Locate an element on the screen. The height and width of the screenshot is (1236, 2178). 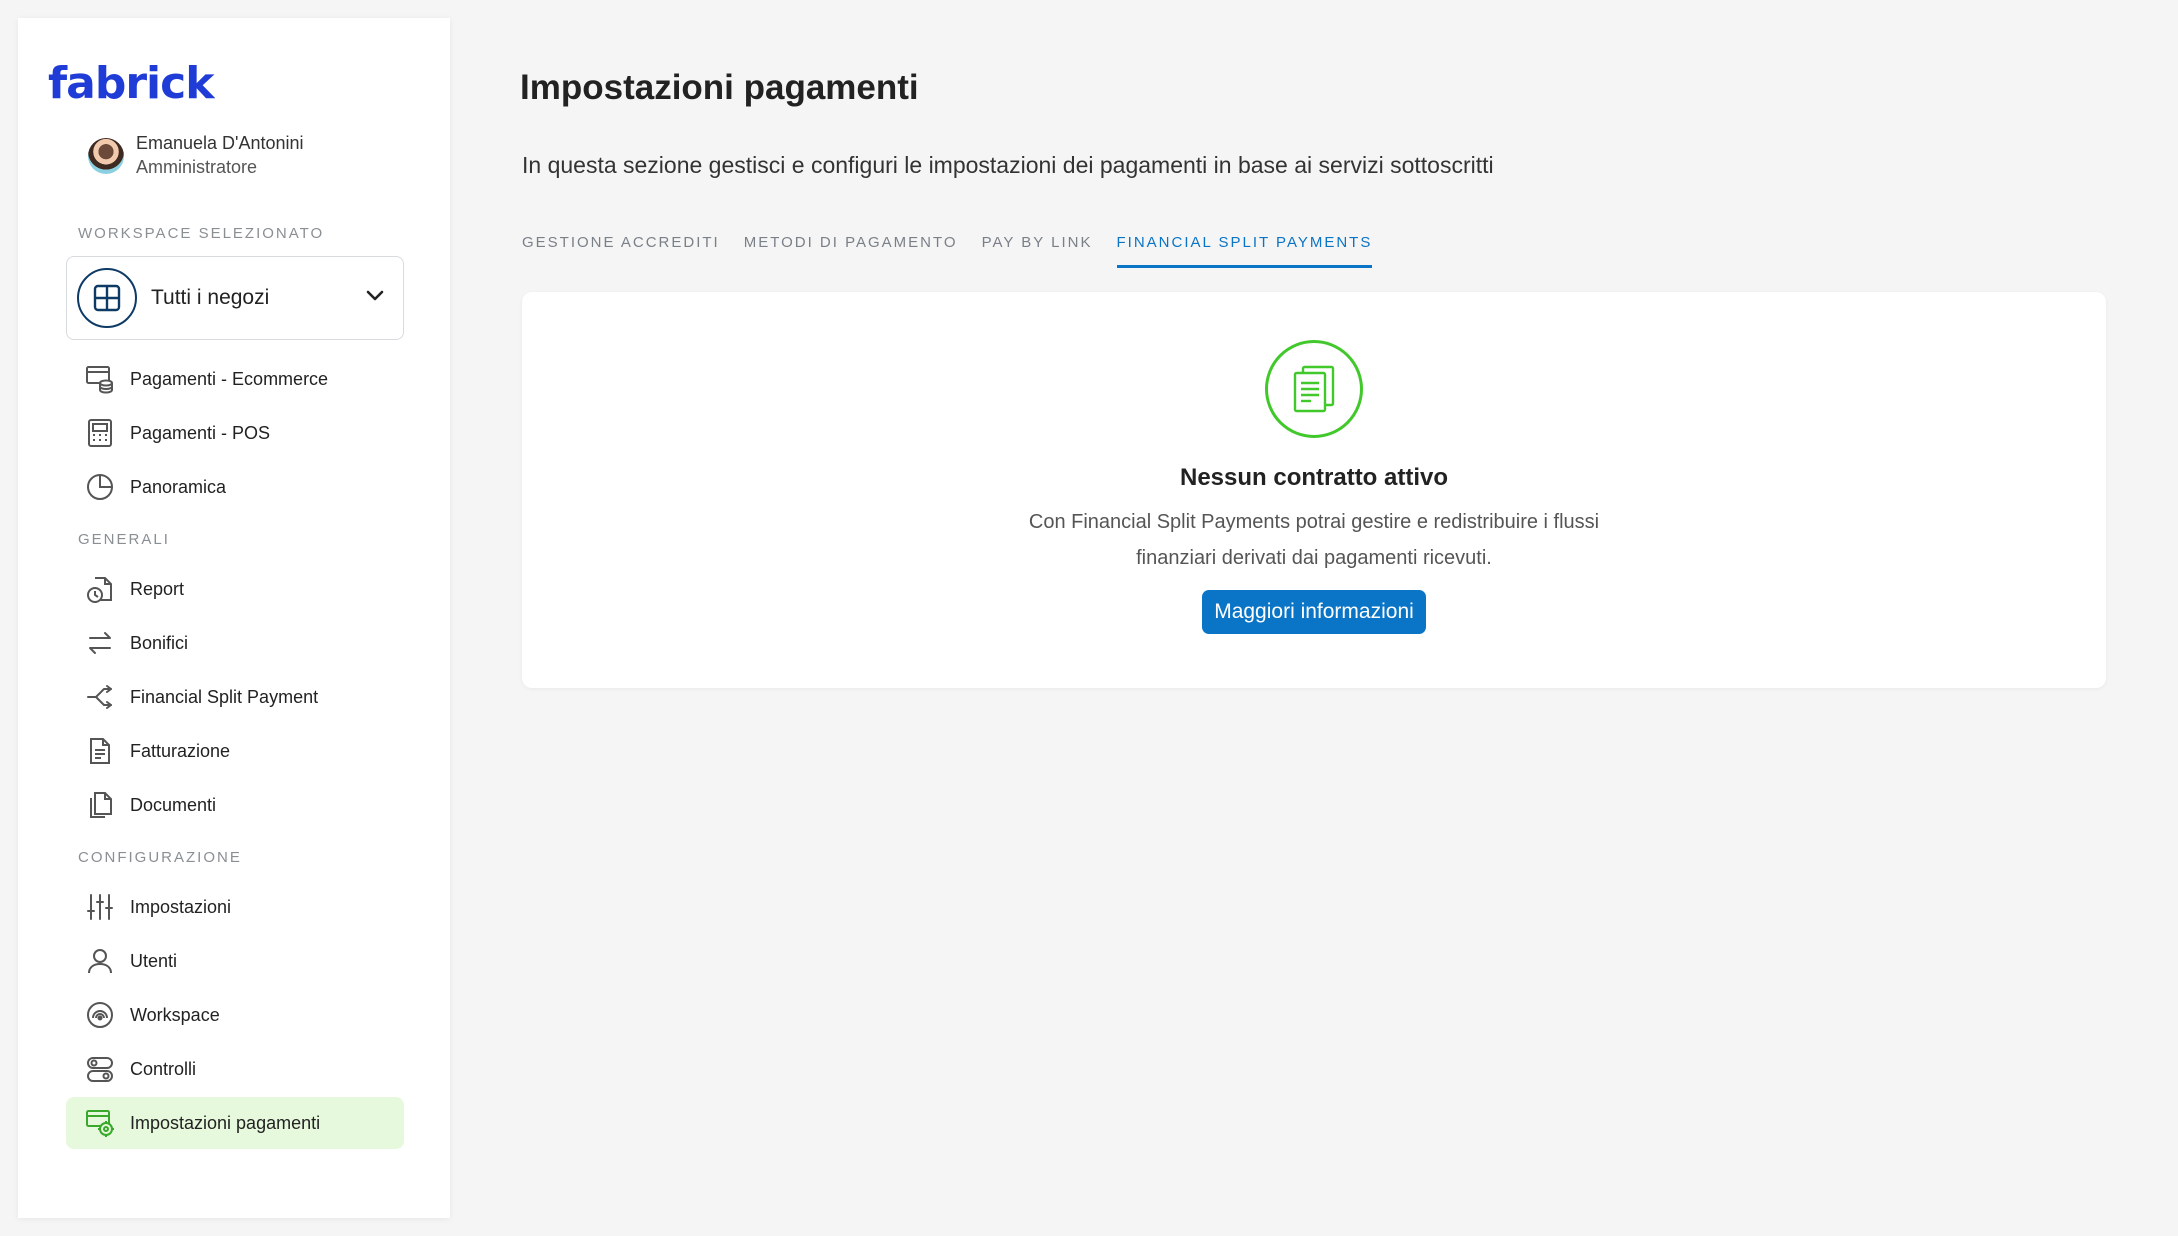
chevron-down-icon is located at coordinates (375, 298).